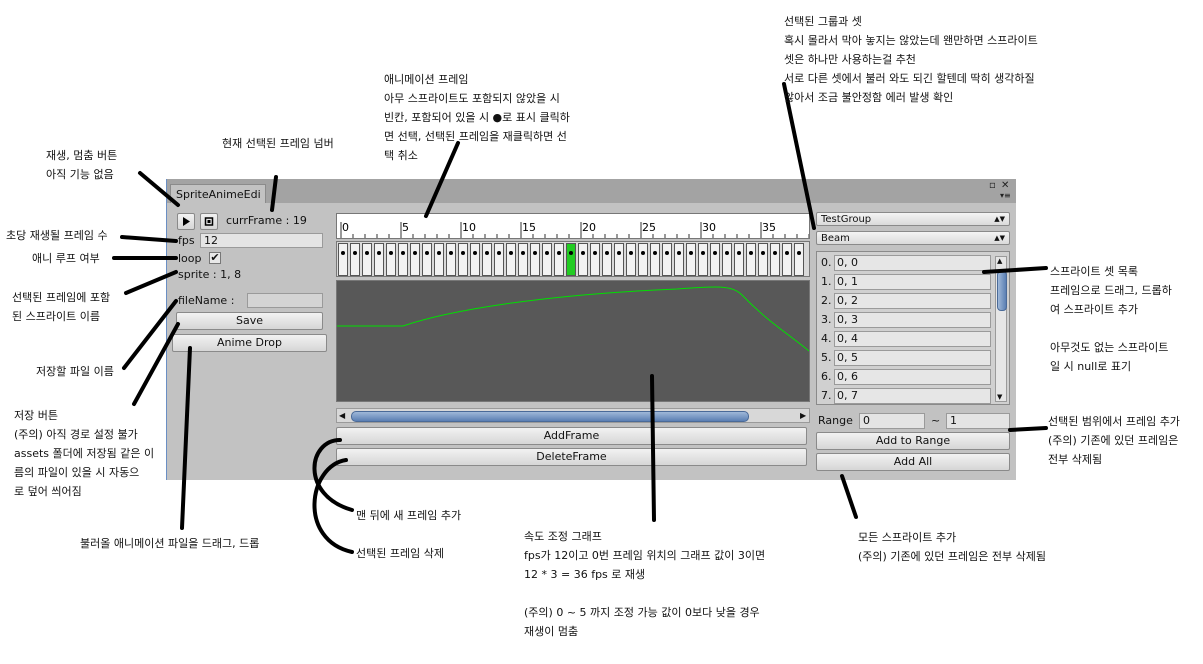 Image resolution: width=1203 pixels, height=664 pixels. What do you see at coordinates (66, 258) in the screenshot?
I see `note-loop: 애니 루프 여부` at bounding box center [66, 258].